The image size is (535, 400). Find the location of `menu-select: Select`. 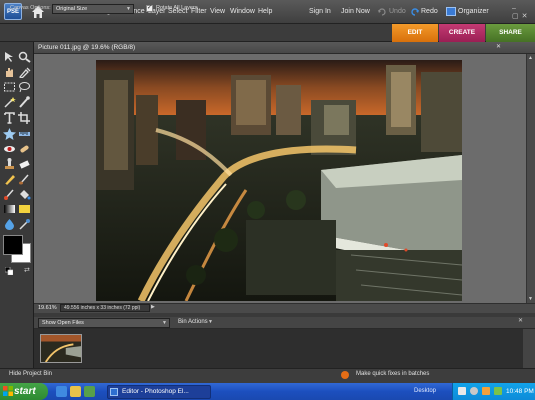

menu-select: Select is located at coordinates (177, 12).